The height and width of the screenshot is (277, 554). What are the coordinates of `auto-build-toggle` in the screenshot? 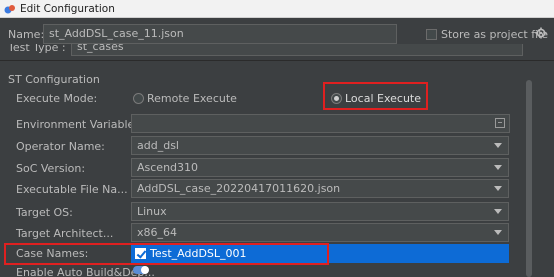 It's located at (141, 270).